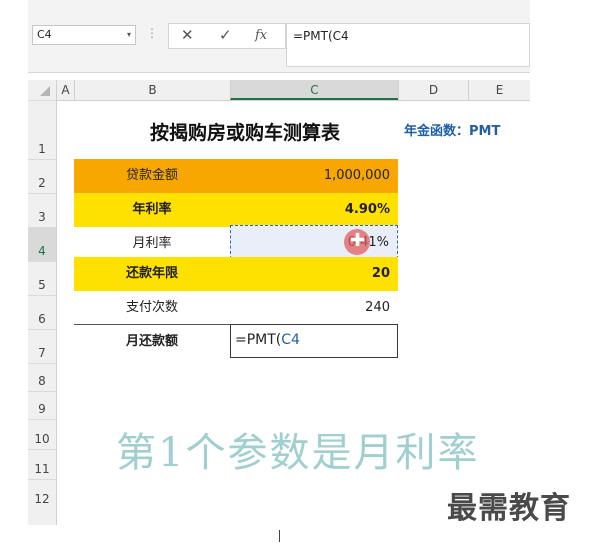 The height and width of the screenshot is (544, 599). I want to click on row-headers: 1 2 3 4 5 6 7 8 9 10 11 12, so click(42, 312).